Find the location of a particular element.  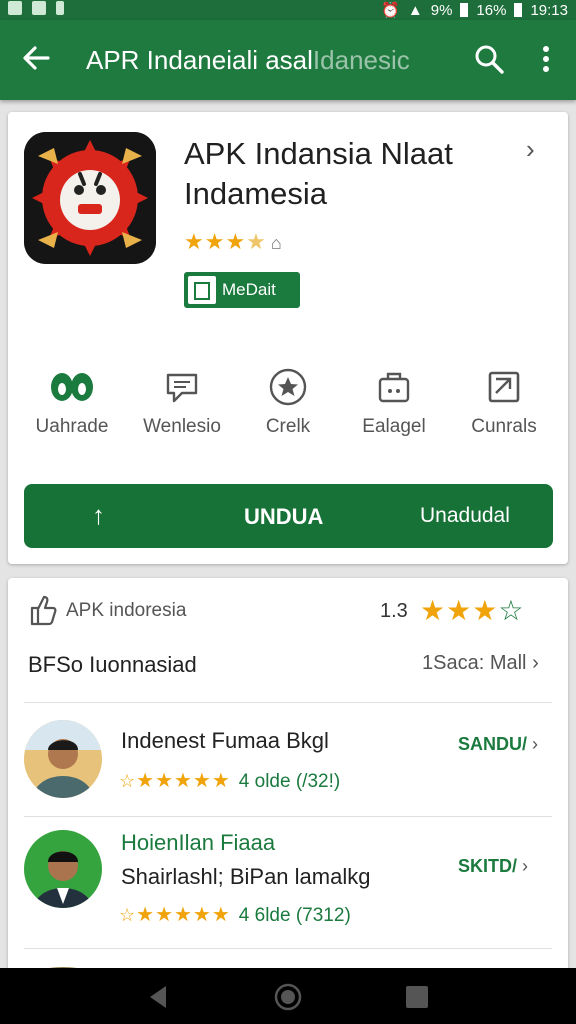

action-label: Wenlesio is located at coordinates (182, 426).